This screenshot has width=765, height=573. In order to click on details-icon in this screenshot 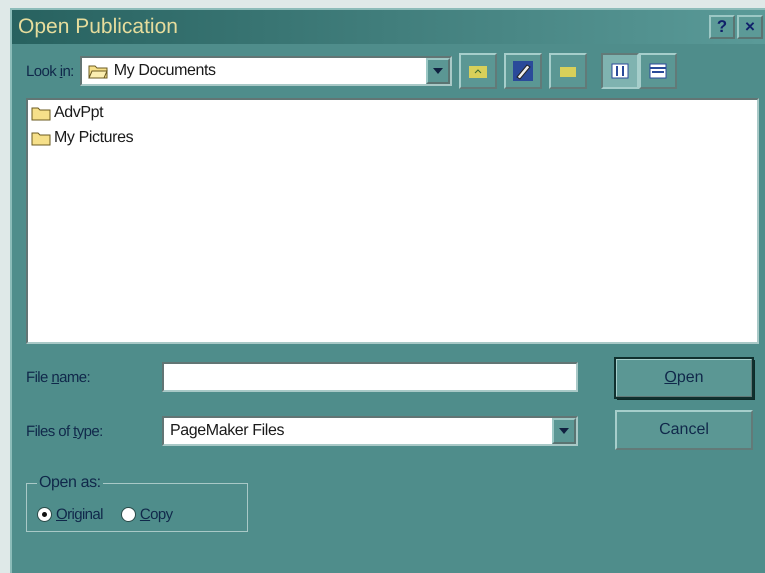, I will do `click(657, 71)`.